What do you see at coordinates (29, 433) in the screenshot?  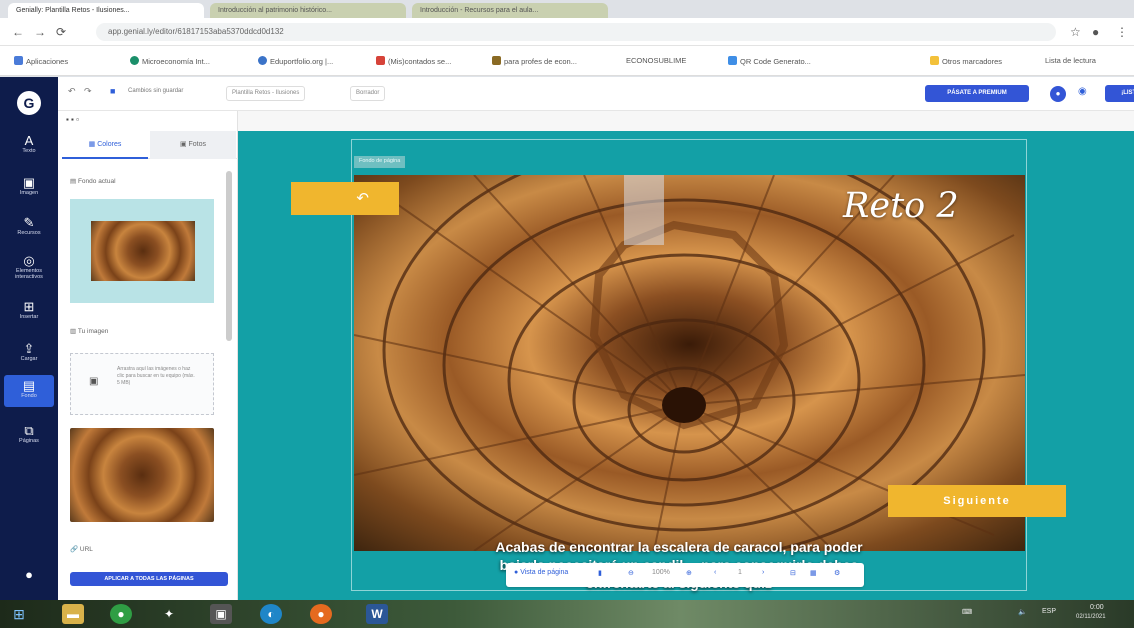 I see `rail-item-pages: ⧉ Páginas` at bounding box center [29, 433].